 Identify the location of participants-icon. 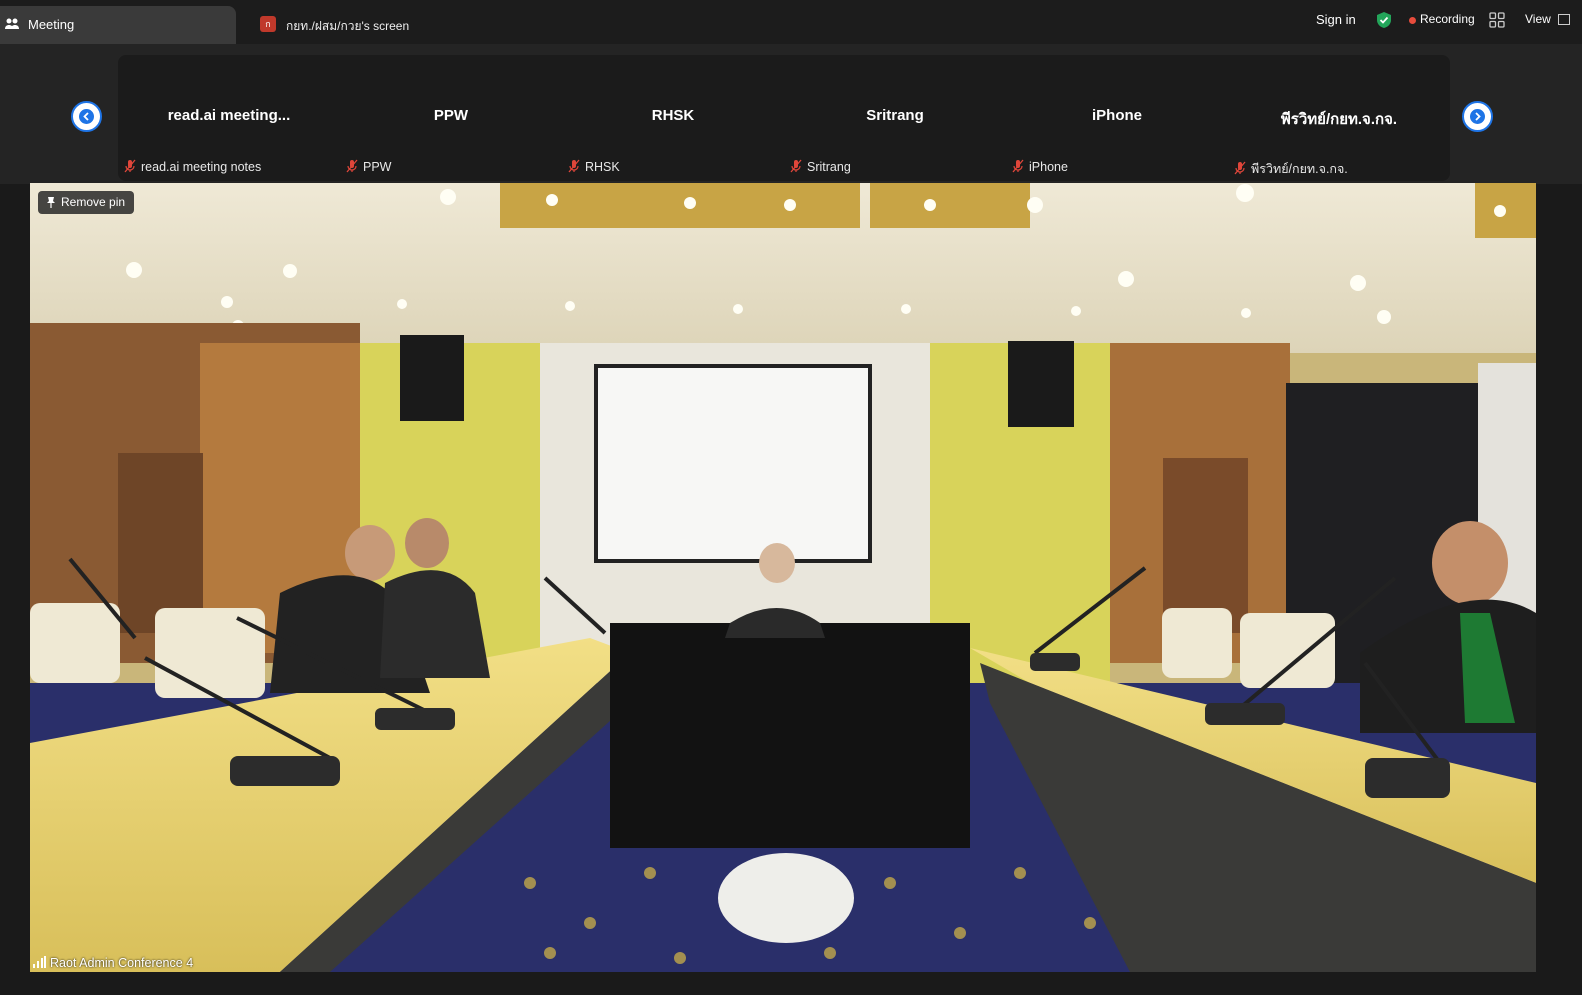
(12, 23).